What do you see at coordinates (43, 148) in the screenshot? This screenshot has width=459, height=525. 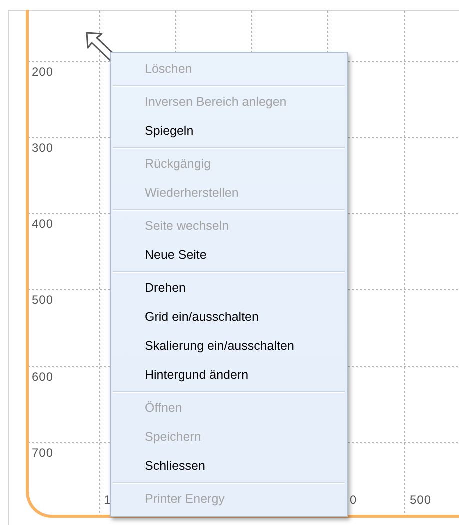 I see `y-axis-label: 300` at bounding box center [43, 148].